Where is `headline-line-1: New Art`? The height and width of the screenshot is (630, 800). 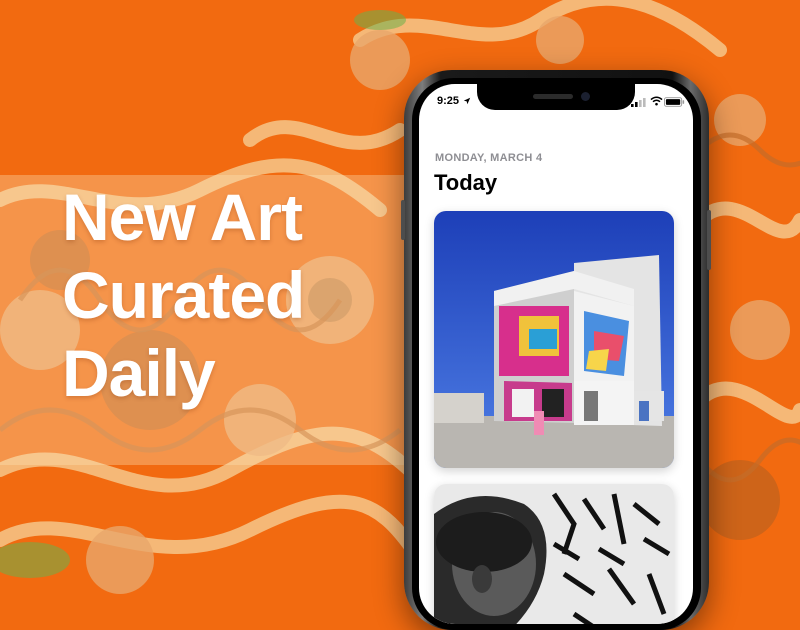 headline-line-1: New Art is located at coordinates (182, 217).